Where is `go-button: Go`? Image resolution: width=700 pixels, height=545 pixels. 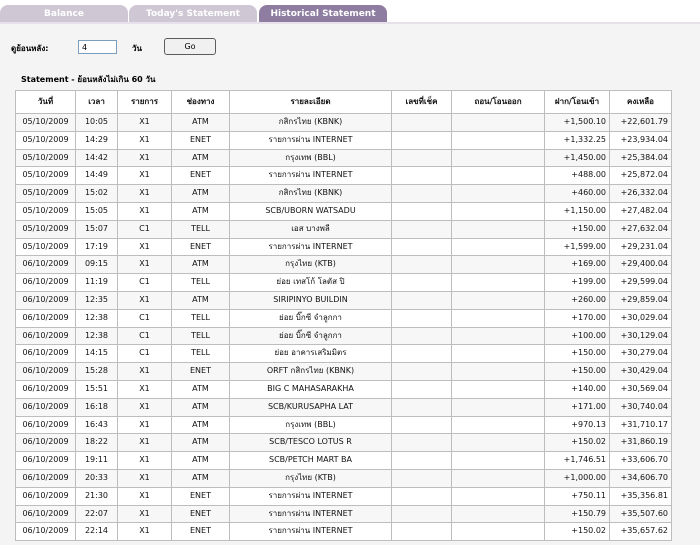 go-button: Go is located at coordinates (190, 46).